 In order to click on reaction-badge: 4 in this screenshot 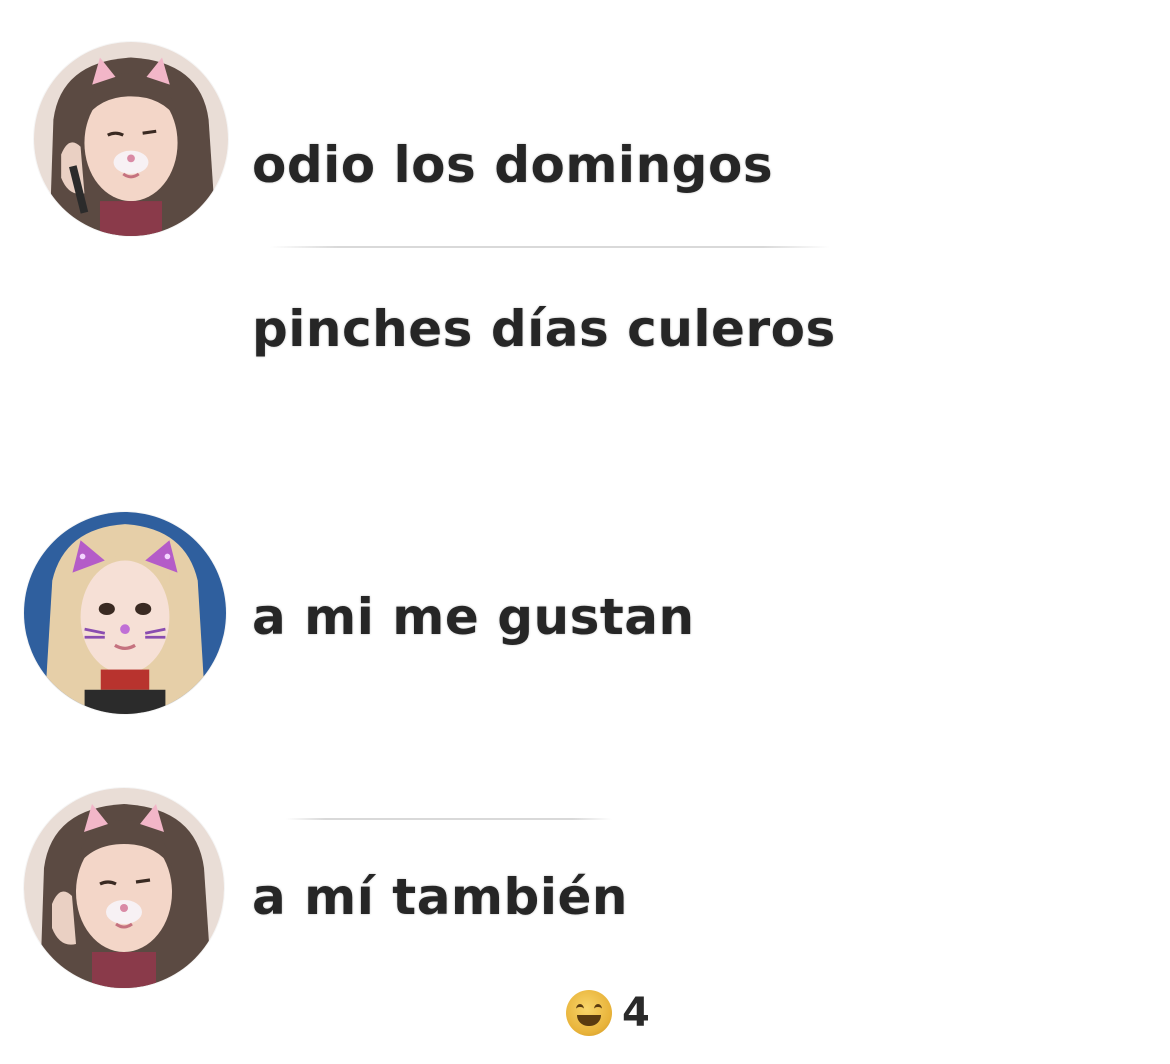, I will do `click(608, 1013)`.